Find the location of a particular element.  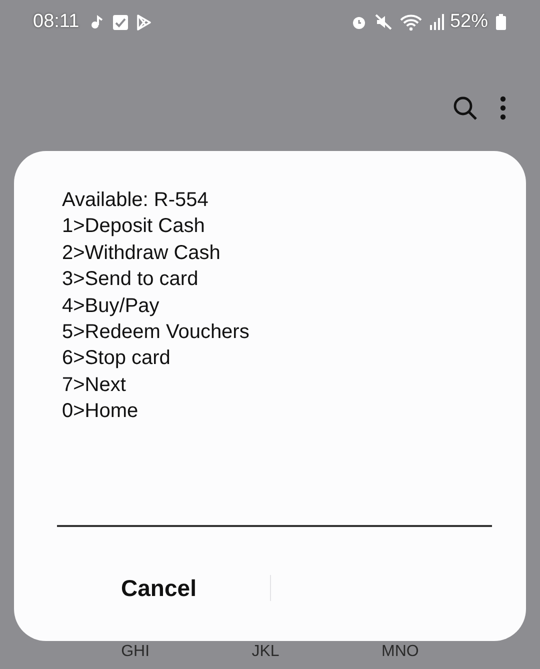

battery-icon is located at coordinates (501, 22).